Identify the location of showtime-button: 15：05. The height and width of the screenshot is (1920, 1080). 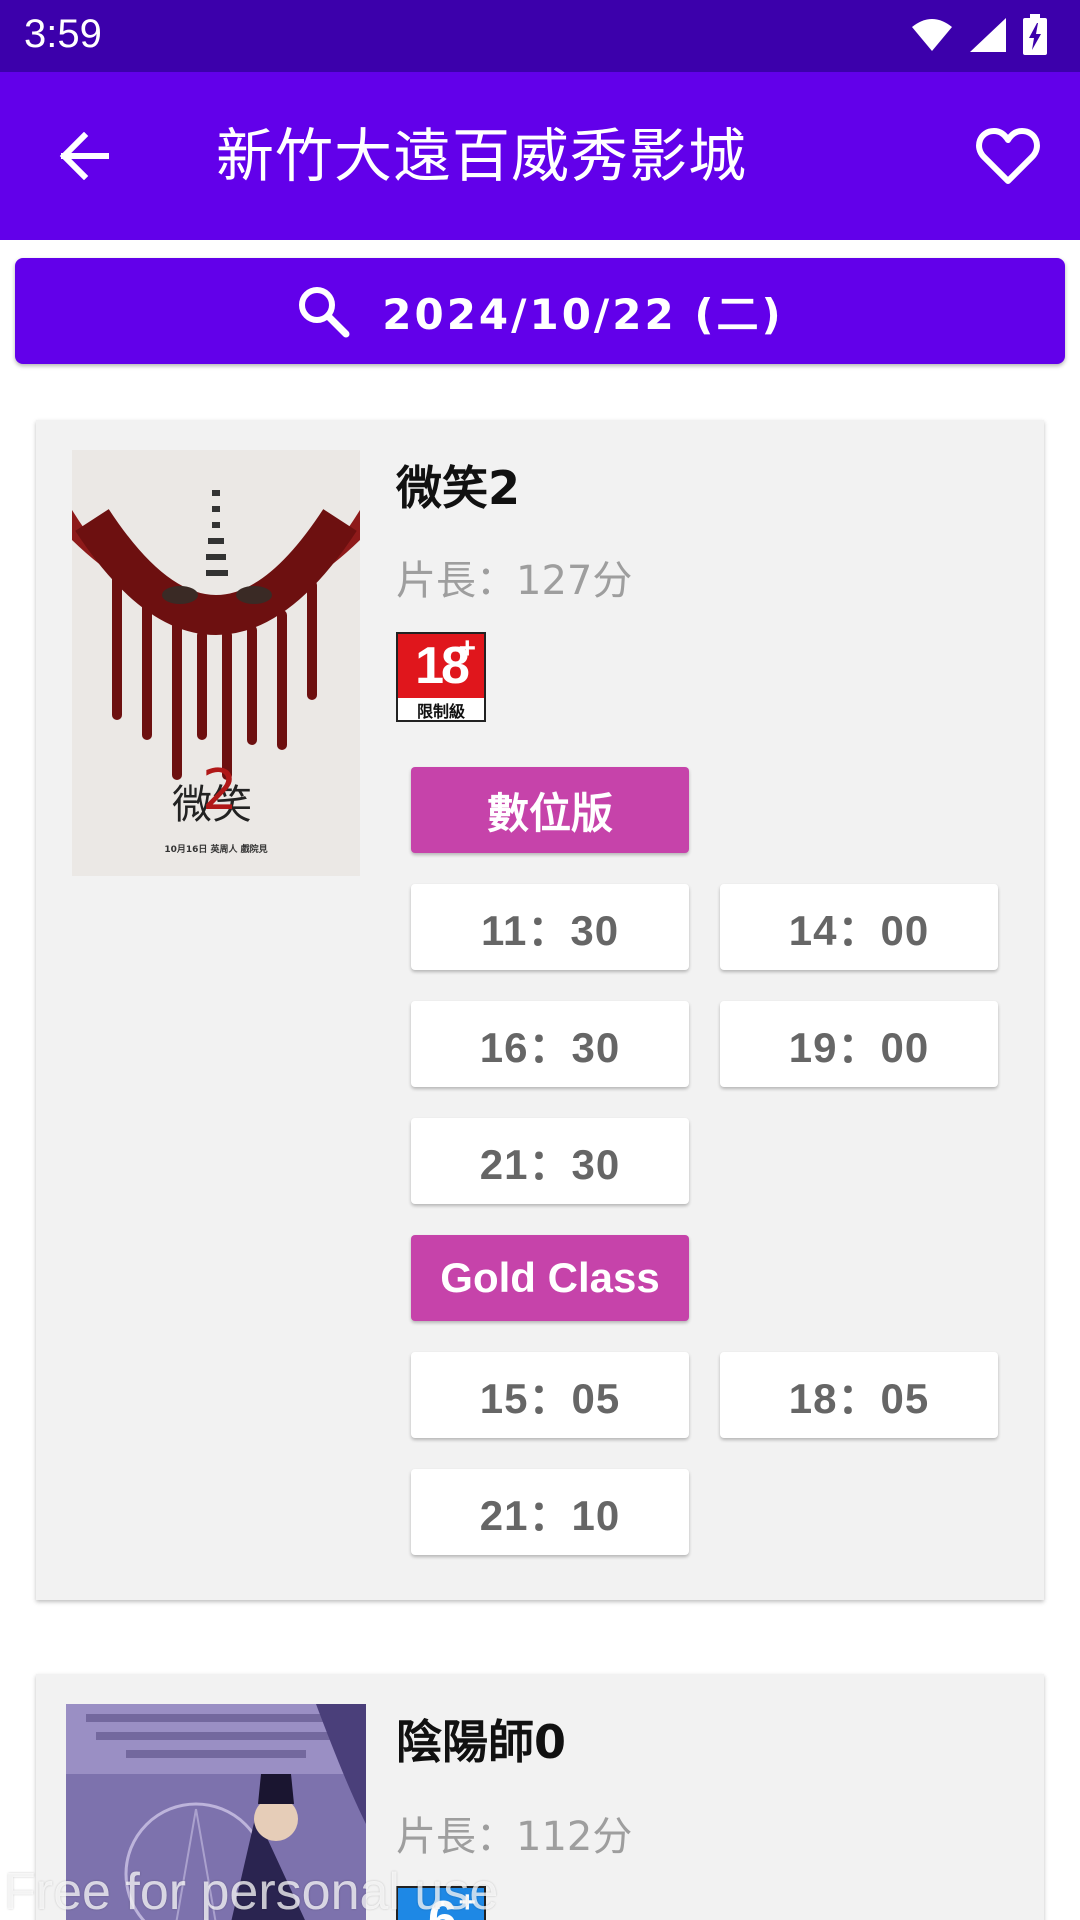
(550, 1395).